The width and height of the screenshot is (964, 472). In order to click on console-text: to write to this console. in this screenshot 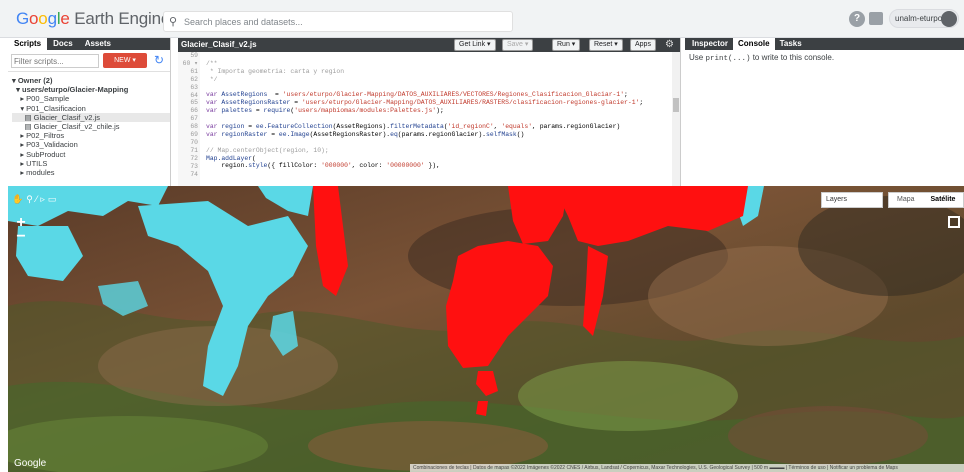, I will do `click(792, 57)`.